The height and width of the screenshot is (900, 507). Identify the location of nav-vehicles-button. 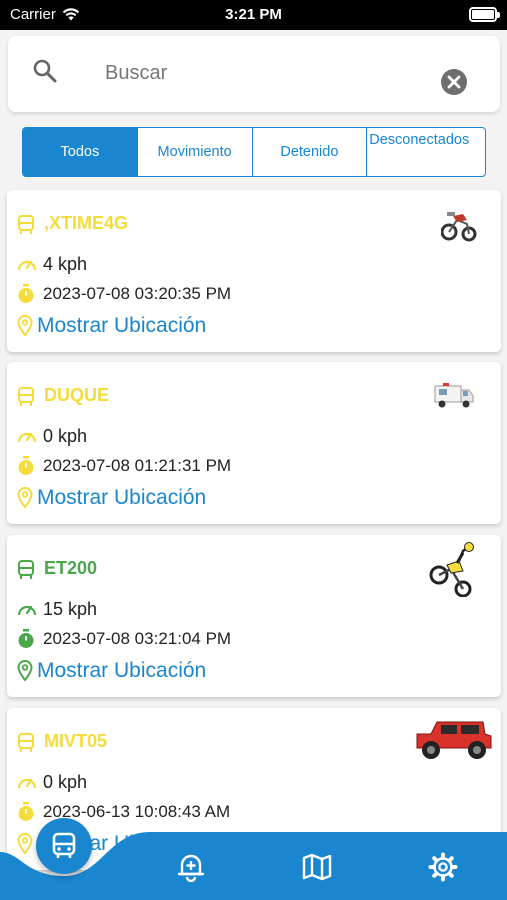
(64, 846).